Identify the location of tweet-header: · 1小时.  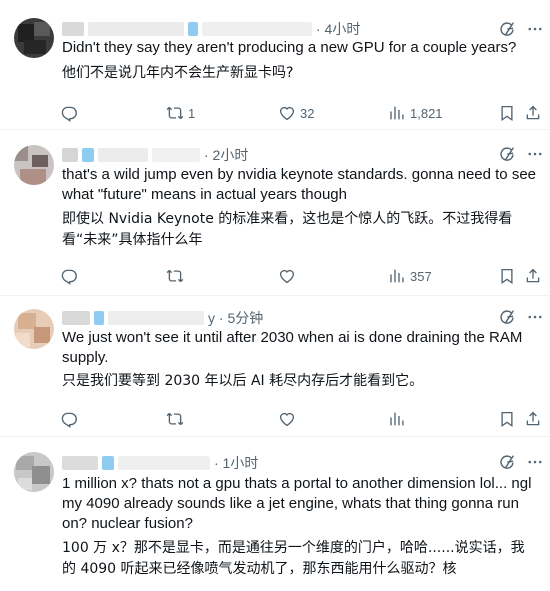
(160, 463).